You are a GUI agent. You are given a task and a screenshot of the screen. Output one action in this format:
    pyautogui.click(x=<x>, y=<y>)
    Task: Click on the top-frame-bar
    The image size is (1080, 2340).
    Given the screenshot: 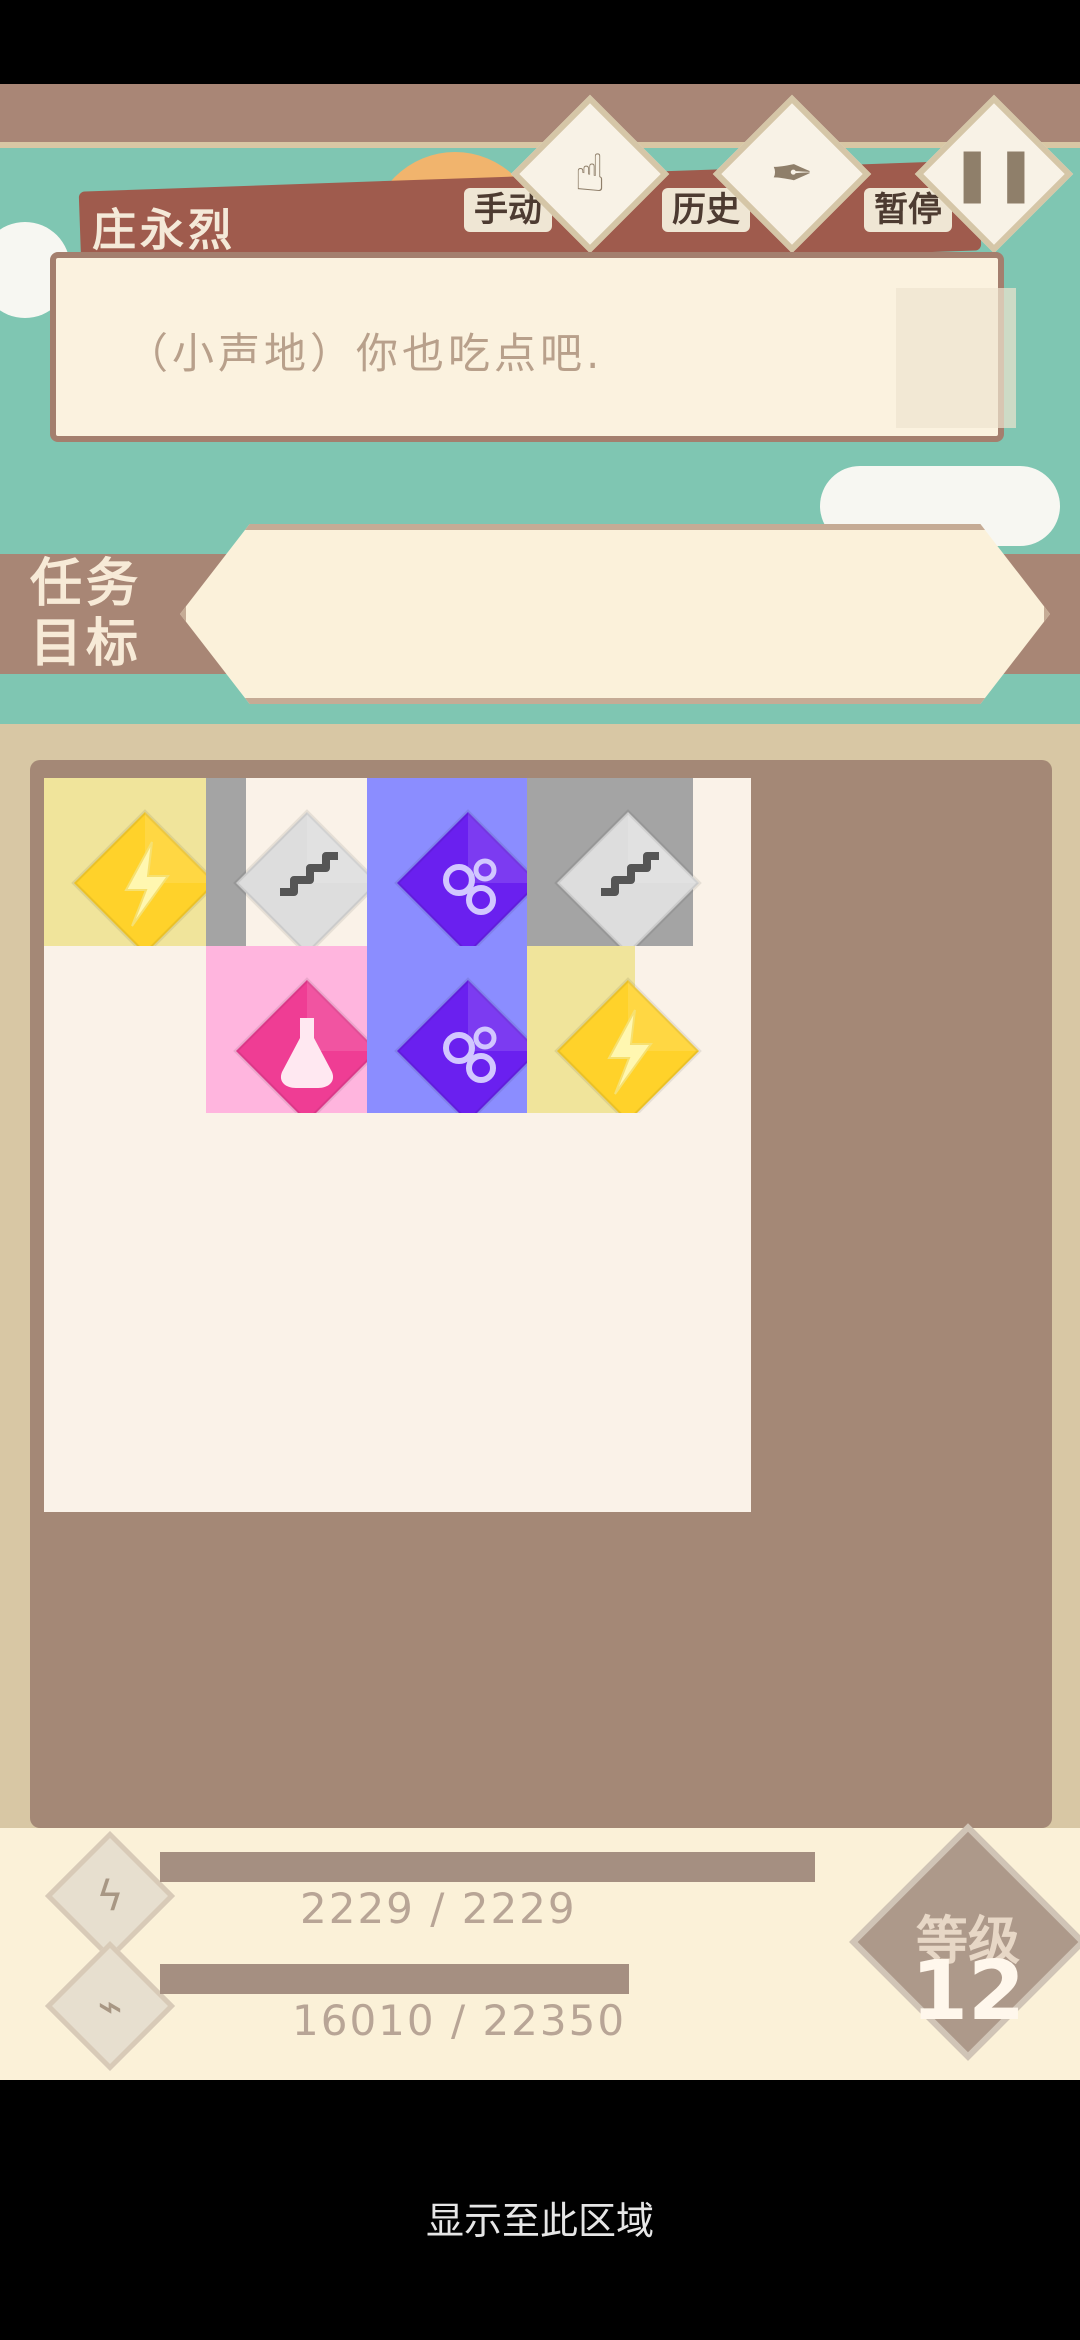 What is the action you would take?
    pyautogui.click(x=540, y=116)
    